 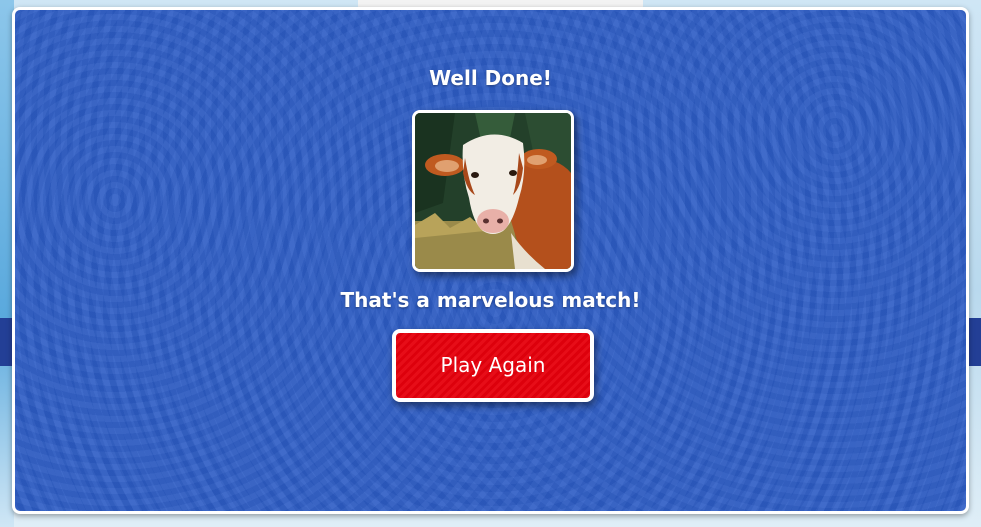 I want to click on dialog-title: Well Done!, so click(x=490, y=78).